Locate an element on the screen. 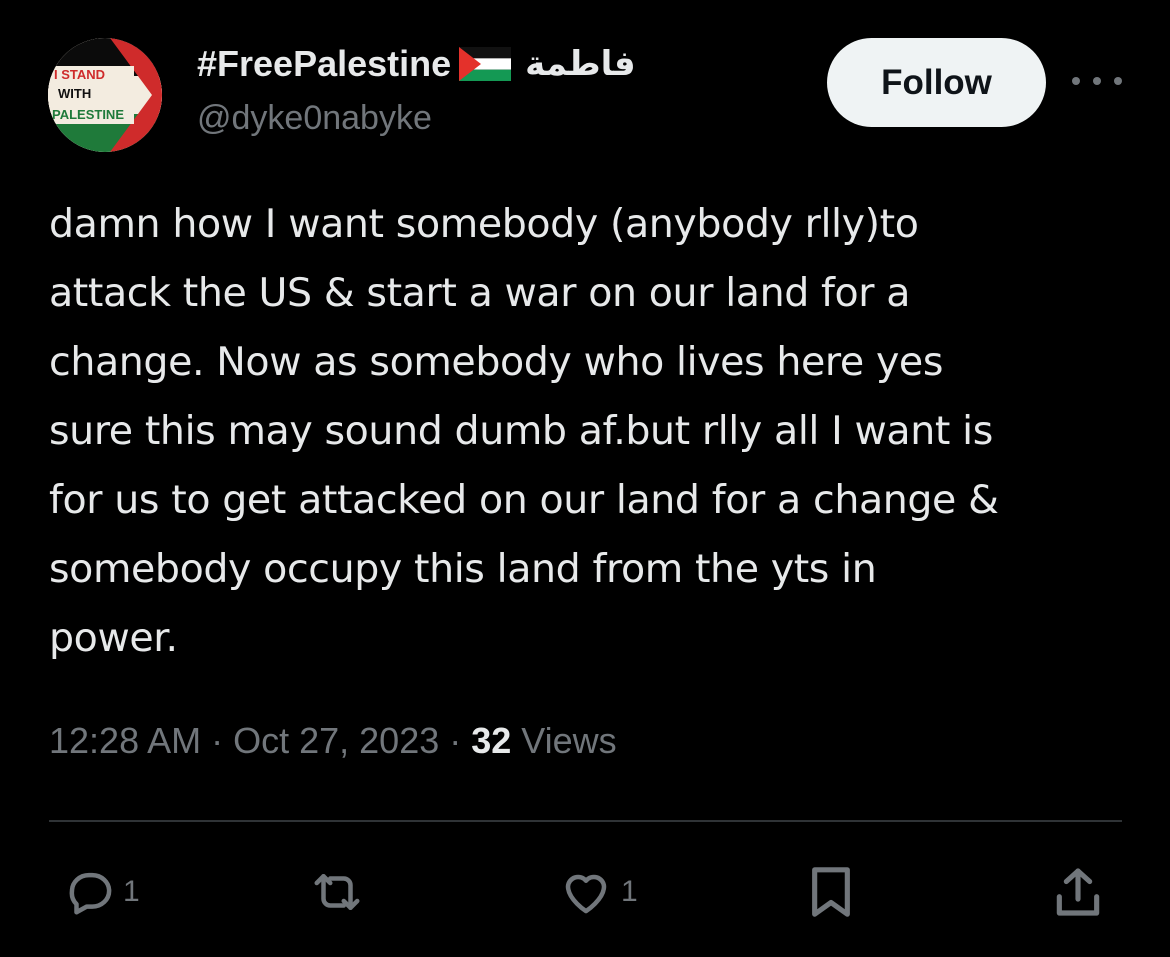  like-icon is located at coordinates (586, 892).